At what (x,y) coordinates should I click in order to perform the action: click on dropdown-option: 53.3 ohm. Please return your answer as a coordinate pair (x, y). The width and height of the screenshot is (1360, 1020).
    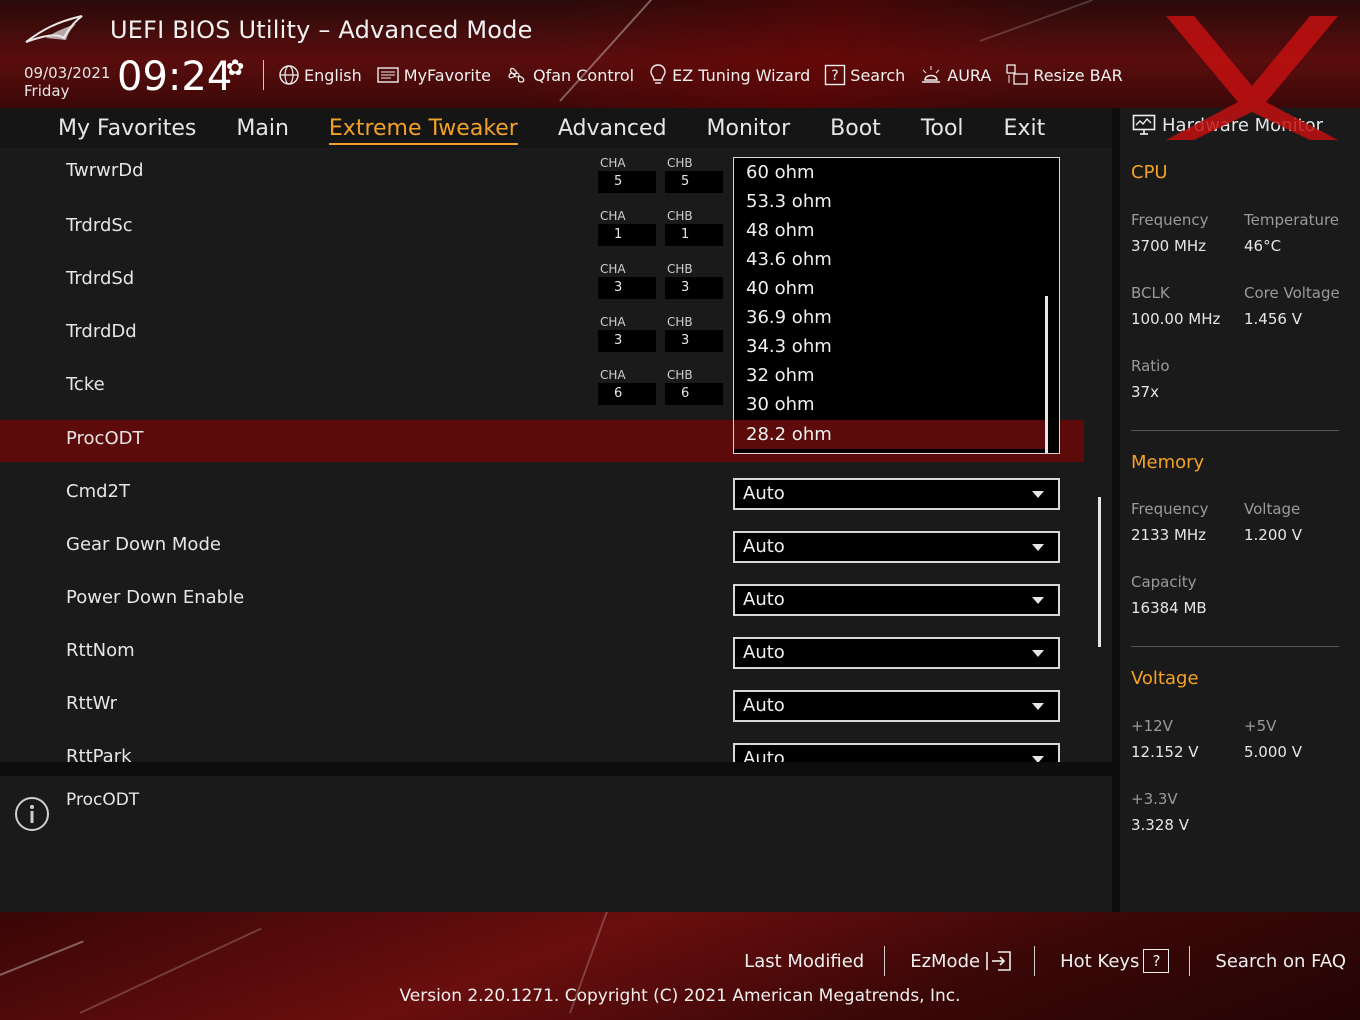
    Looking at the image, I should click on (889, 201).